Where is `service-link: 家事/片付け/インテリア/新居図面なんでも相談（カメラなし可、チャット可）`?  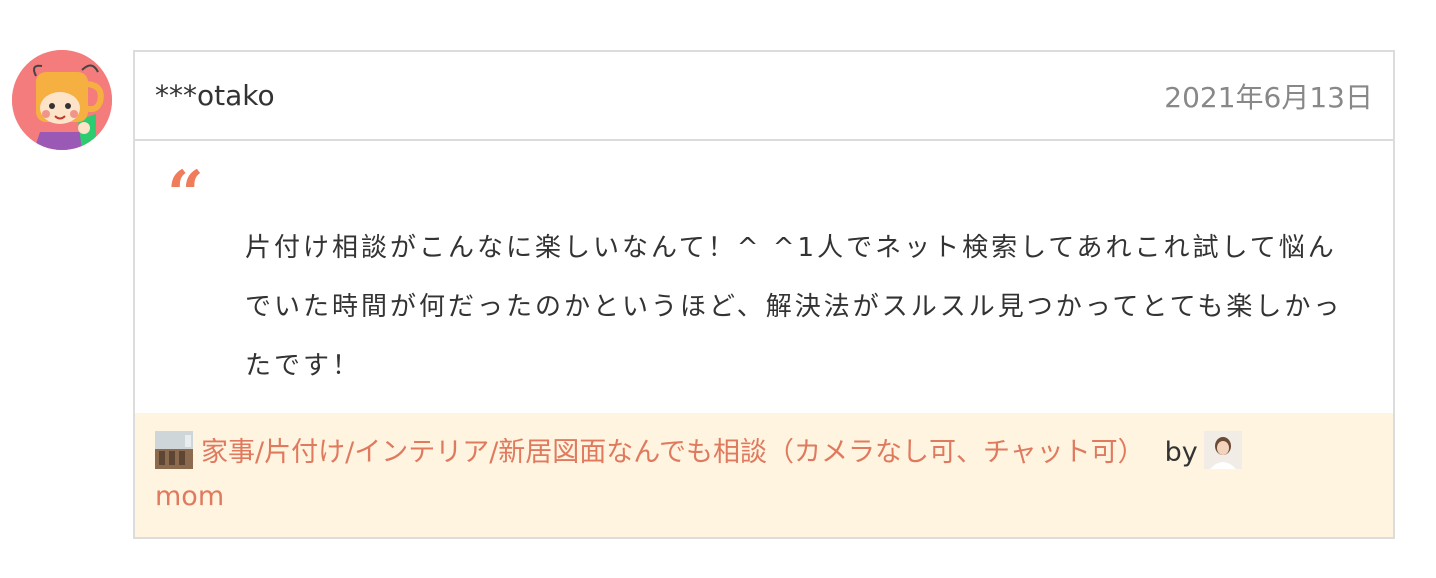
service-link: 家事/片付け/インテリア/新居図面なんでも相談（カメラなし可、チャット可） is located at coordinates (673, 452).